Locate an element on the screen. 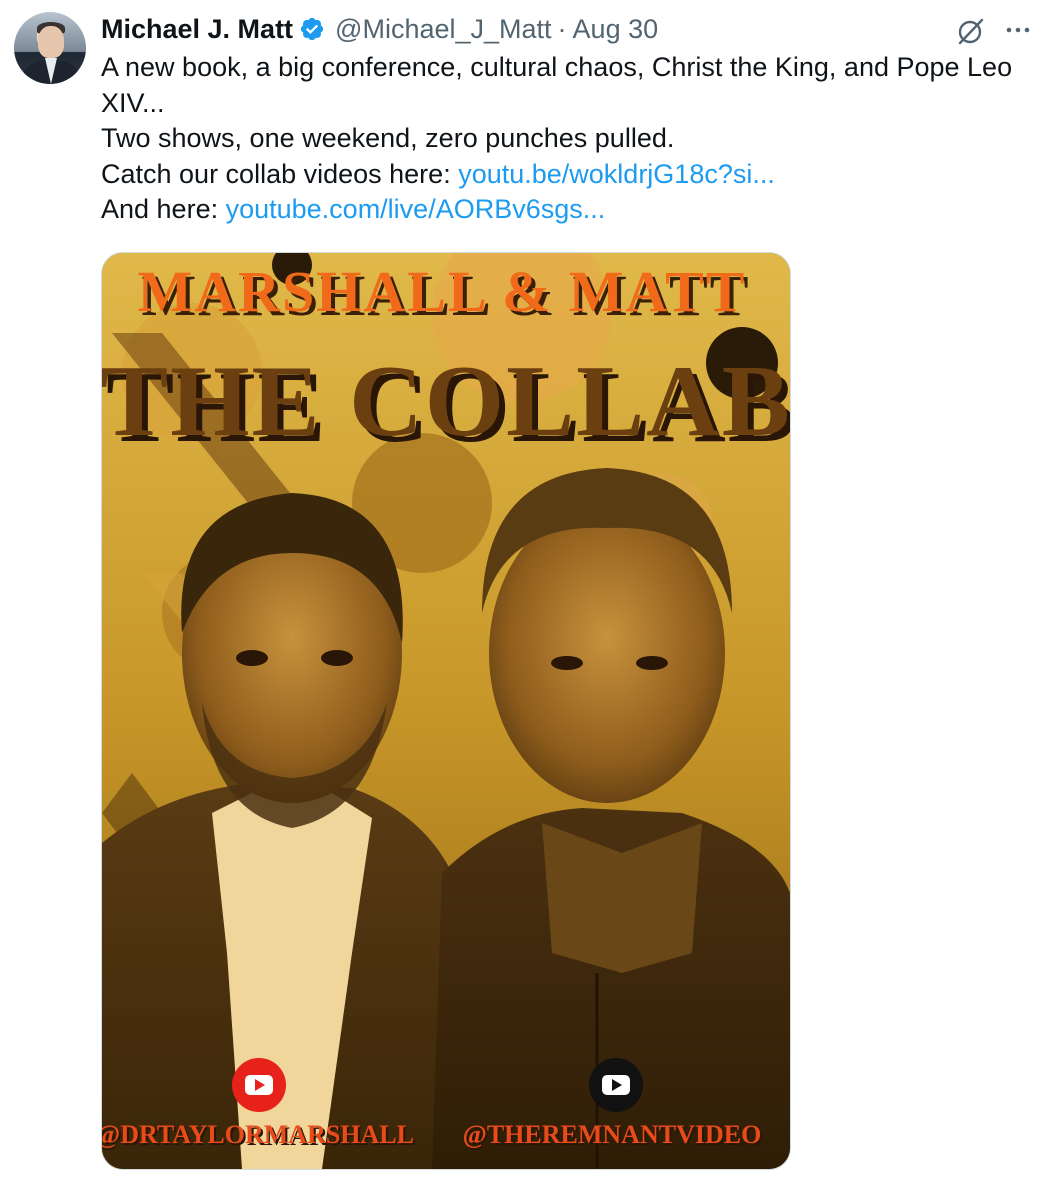  poster-main-title: THE COLLAB is located at coordinates (446, 401).